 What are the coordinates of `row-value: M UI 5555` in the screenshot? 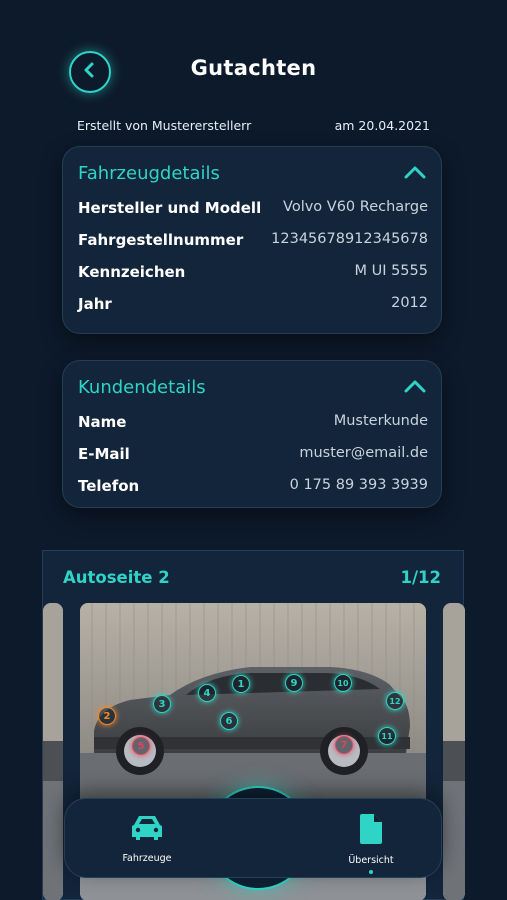 It's located at (391, 271).